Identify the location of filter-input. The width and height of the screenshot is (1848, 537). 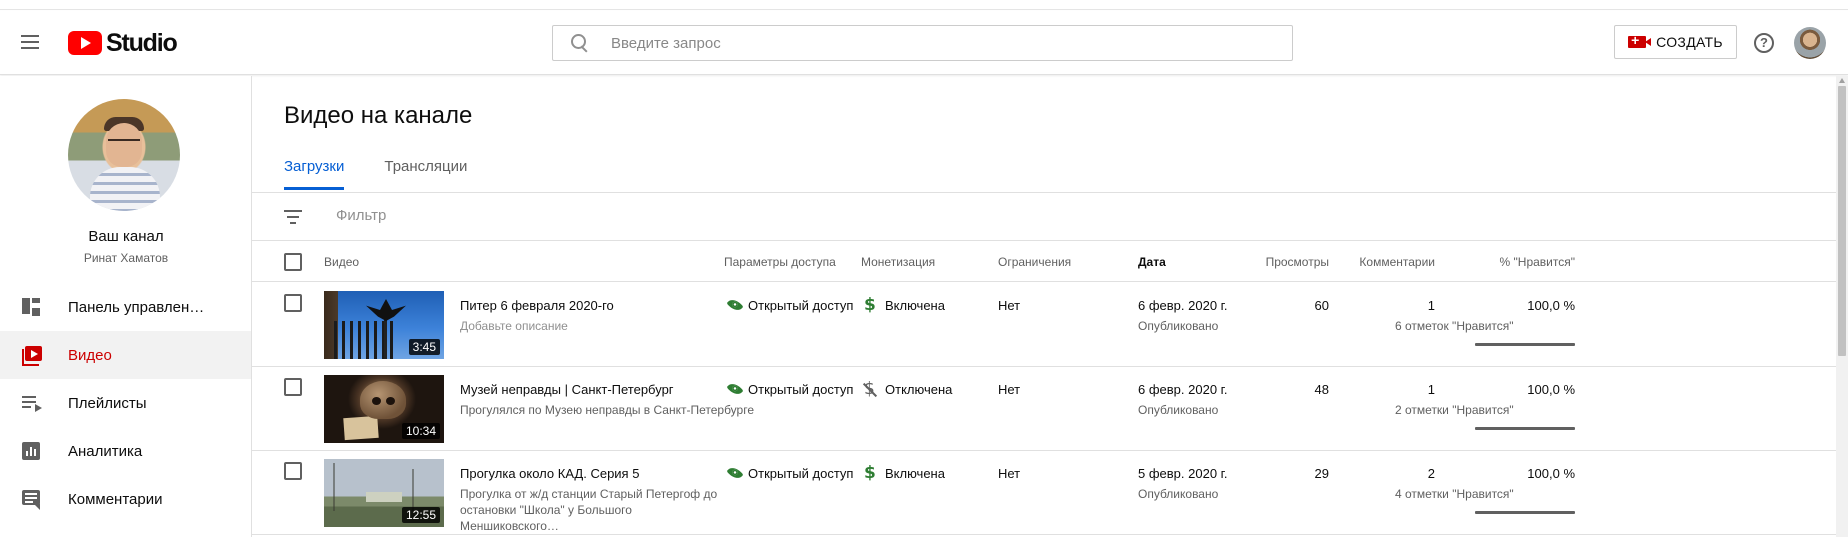
(536, 215).